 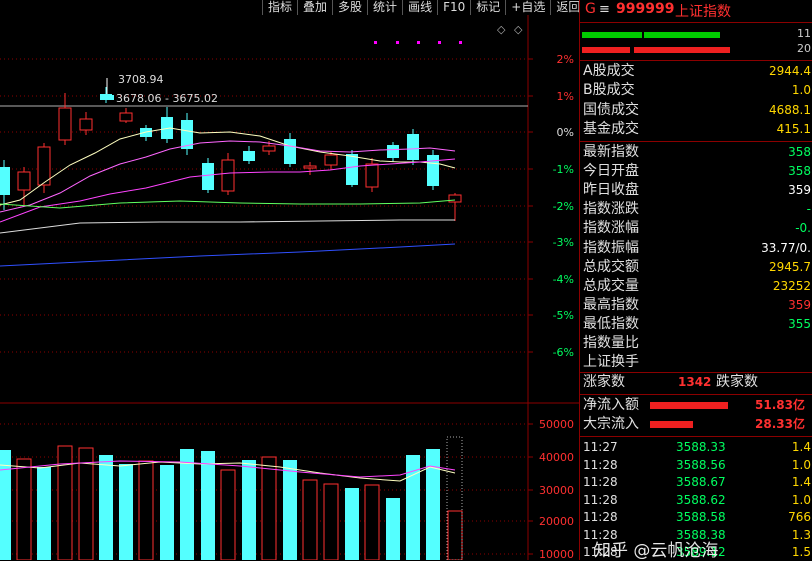 I want to click on price-tick-label: -2%, so click(x=563, y=206).